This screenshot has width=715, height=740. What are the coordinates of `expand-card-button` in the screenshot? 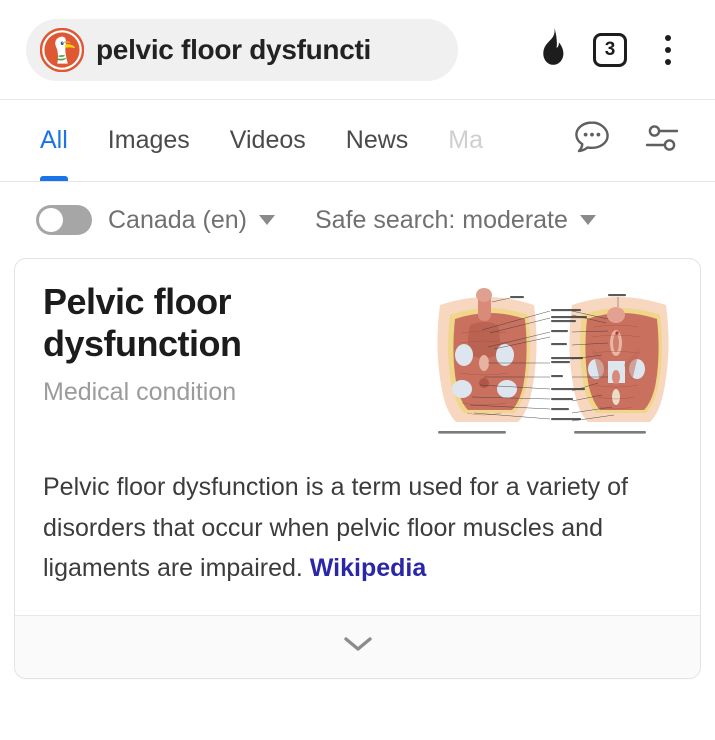 It's located at (357, 646).